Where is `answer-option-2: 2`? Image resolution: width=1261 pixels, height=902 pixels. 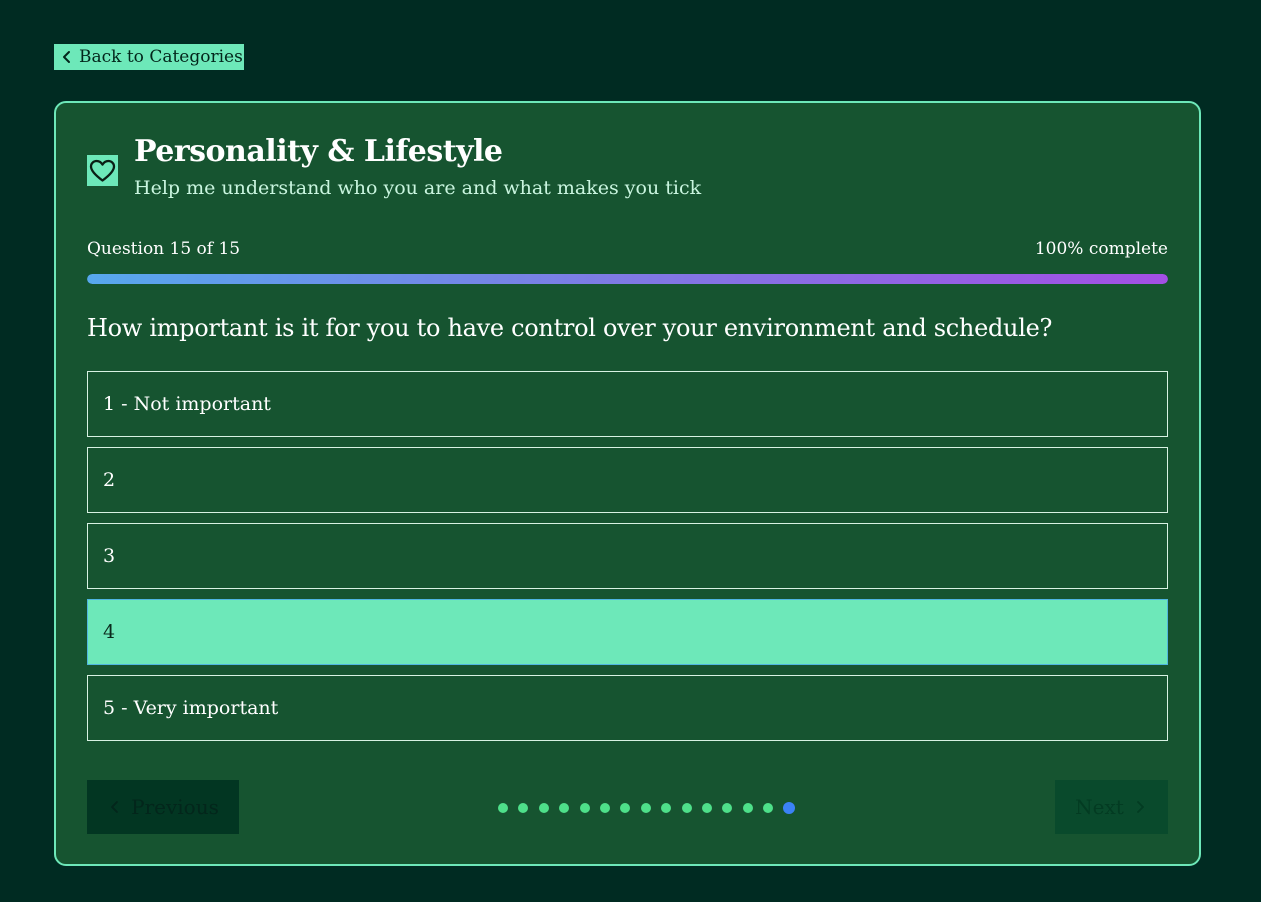 answer-option-2: 2 is located at coordinates (627, 480).